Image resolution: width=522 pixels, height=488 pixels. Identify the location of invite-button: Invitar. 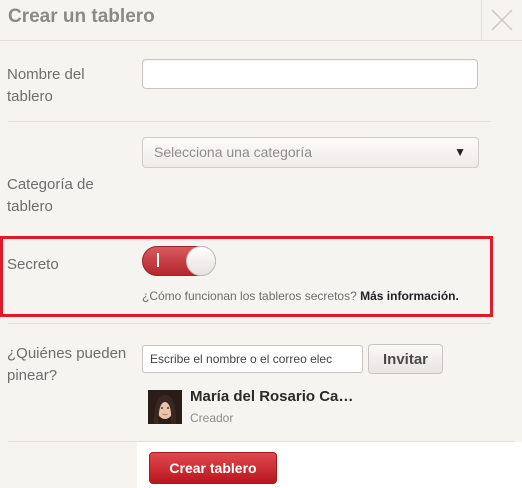
(405, 359).